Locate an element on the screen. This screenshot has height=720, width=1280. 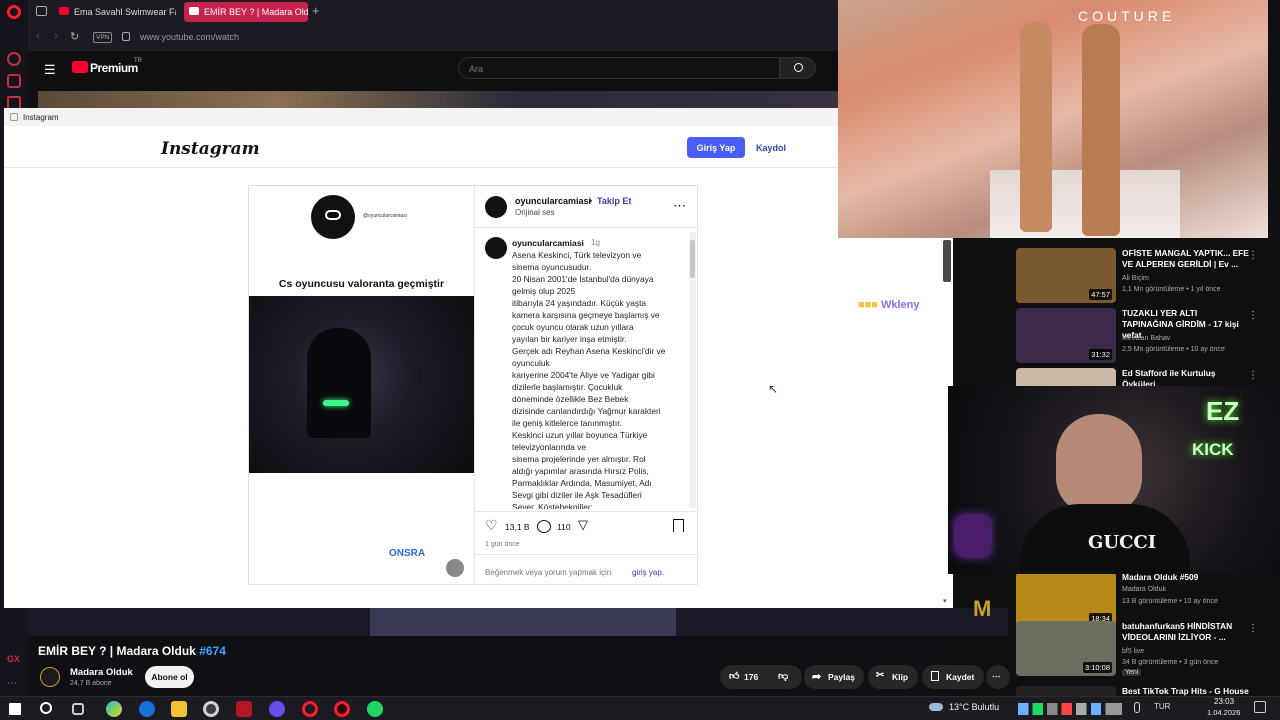
instagram-logo: Instagram is located at coordinates (210, 149).